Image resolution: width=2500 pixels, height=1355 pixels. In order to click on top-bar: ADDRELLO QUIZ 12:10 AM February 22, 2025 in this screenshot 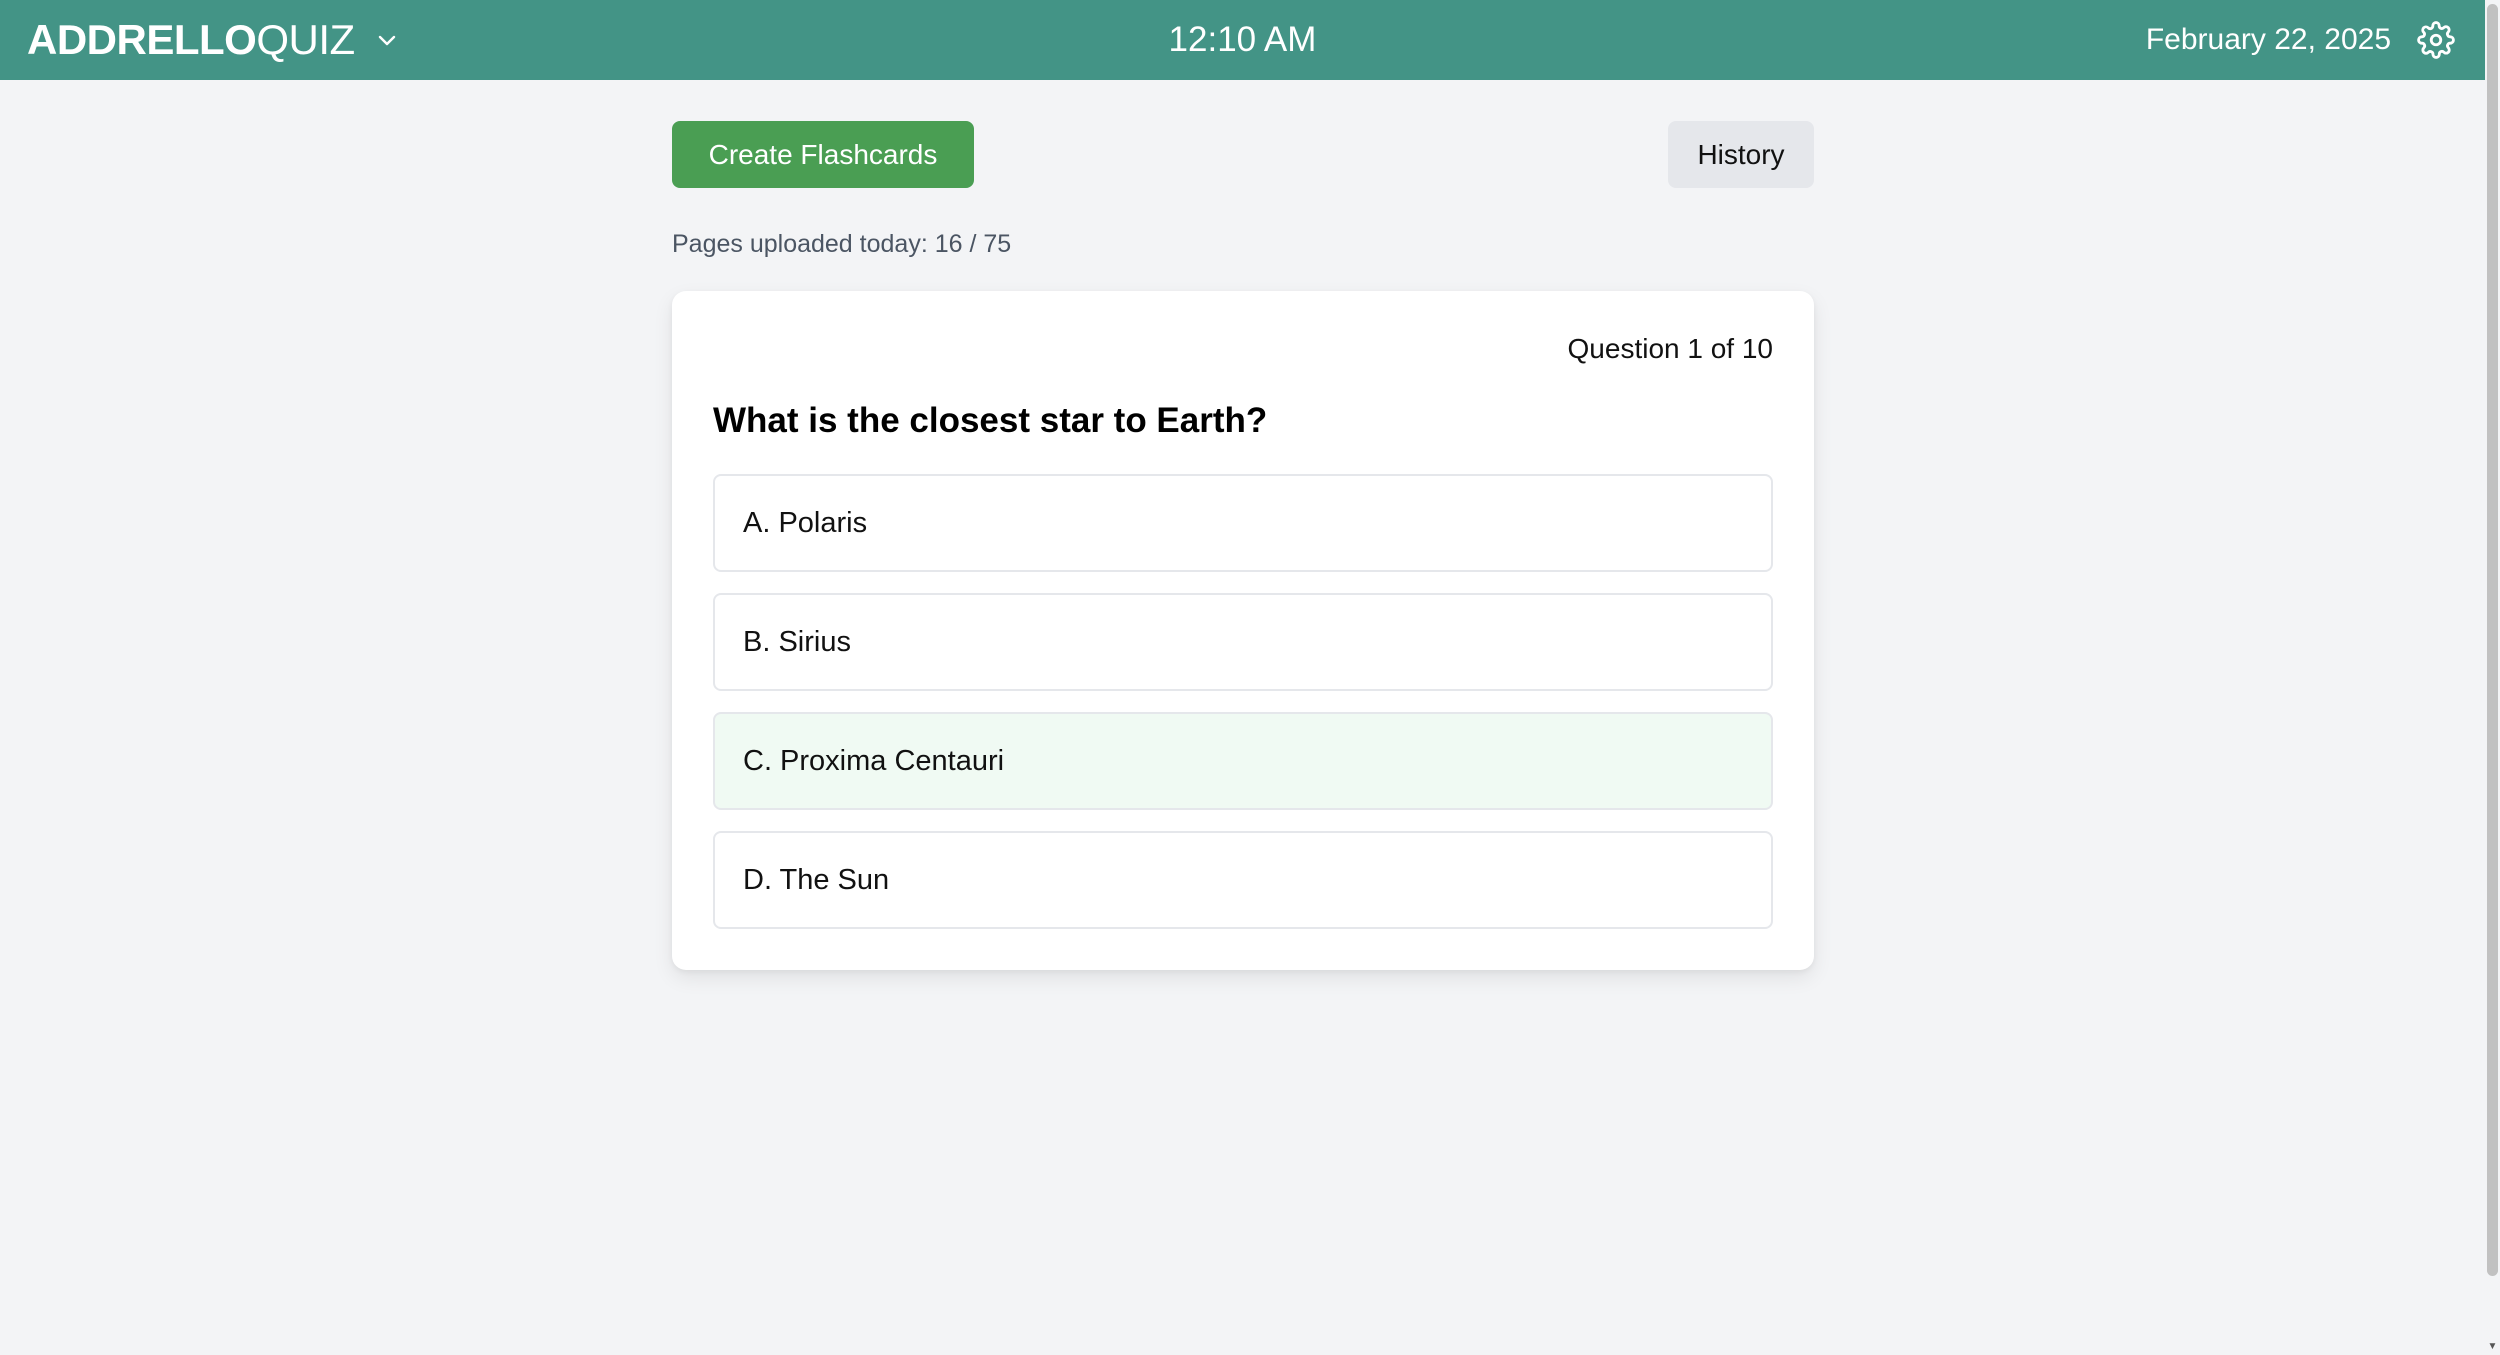, I will do `click(1242, 40)`.